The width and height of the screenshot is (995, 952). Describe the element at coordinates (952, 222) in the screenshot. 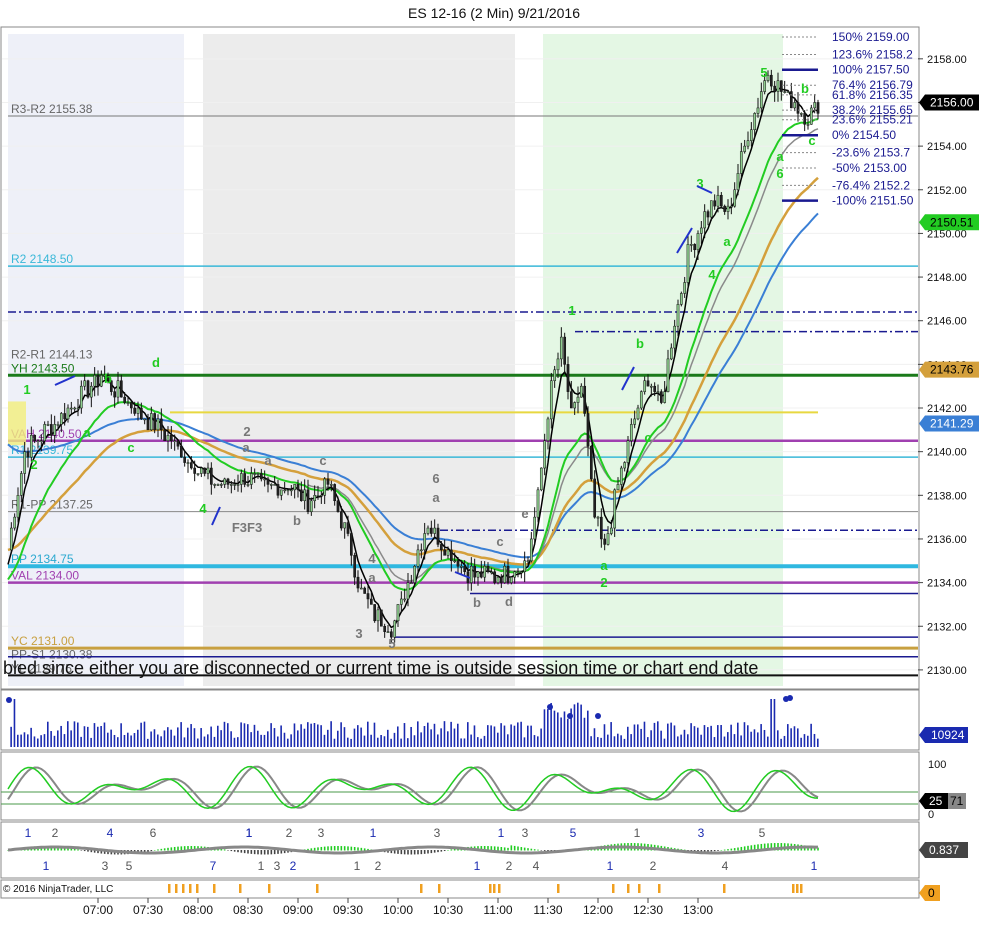

I see `value-box-label: 2150.51` at that location.